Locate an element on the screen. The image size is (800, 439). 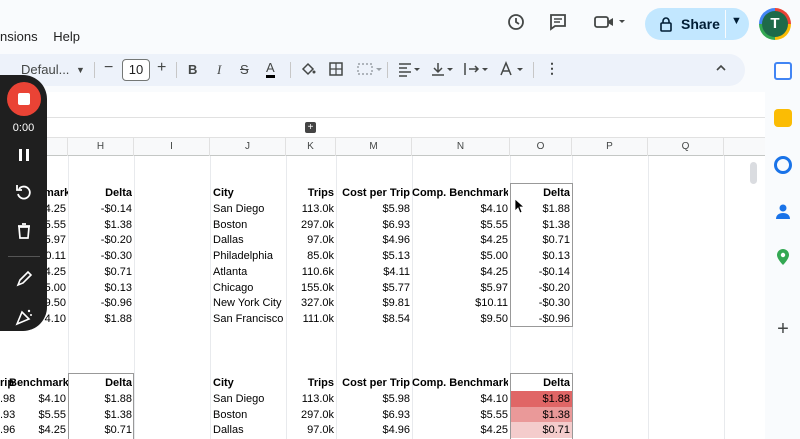
meet-icon is located at coordinates (610, 23).